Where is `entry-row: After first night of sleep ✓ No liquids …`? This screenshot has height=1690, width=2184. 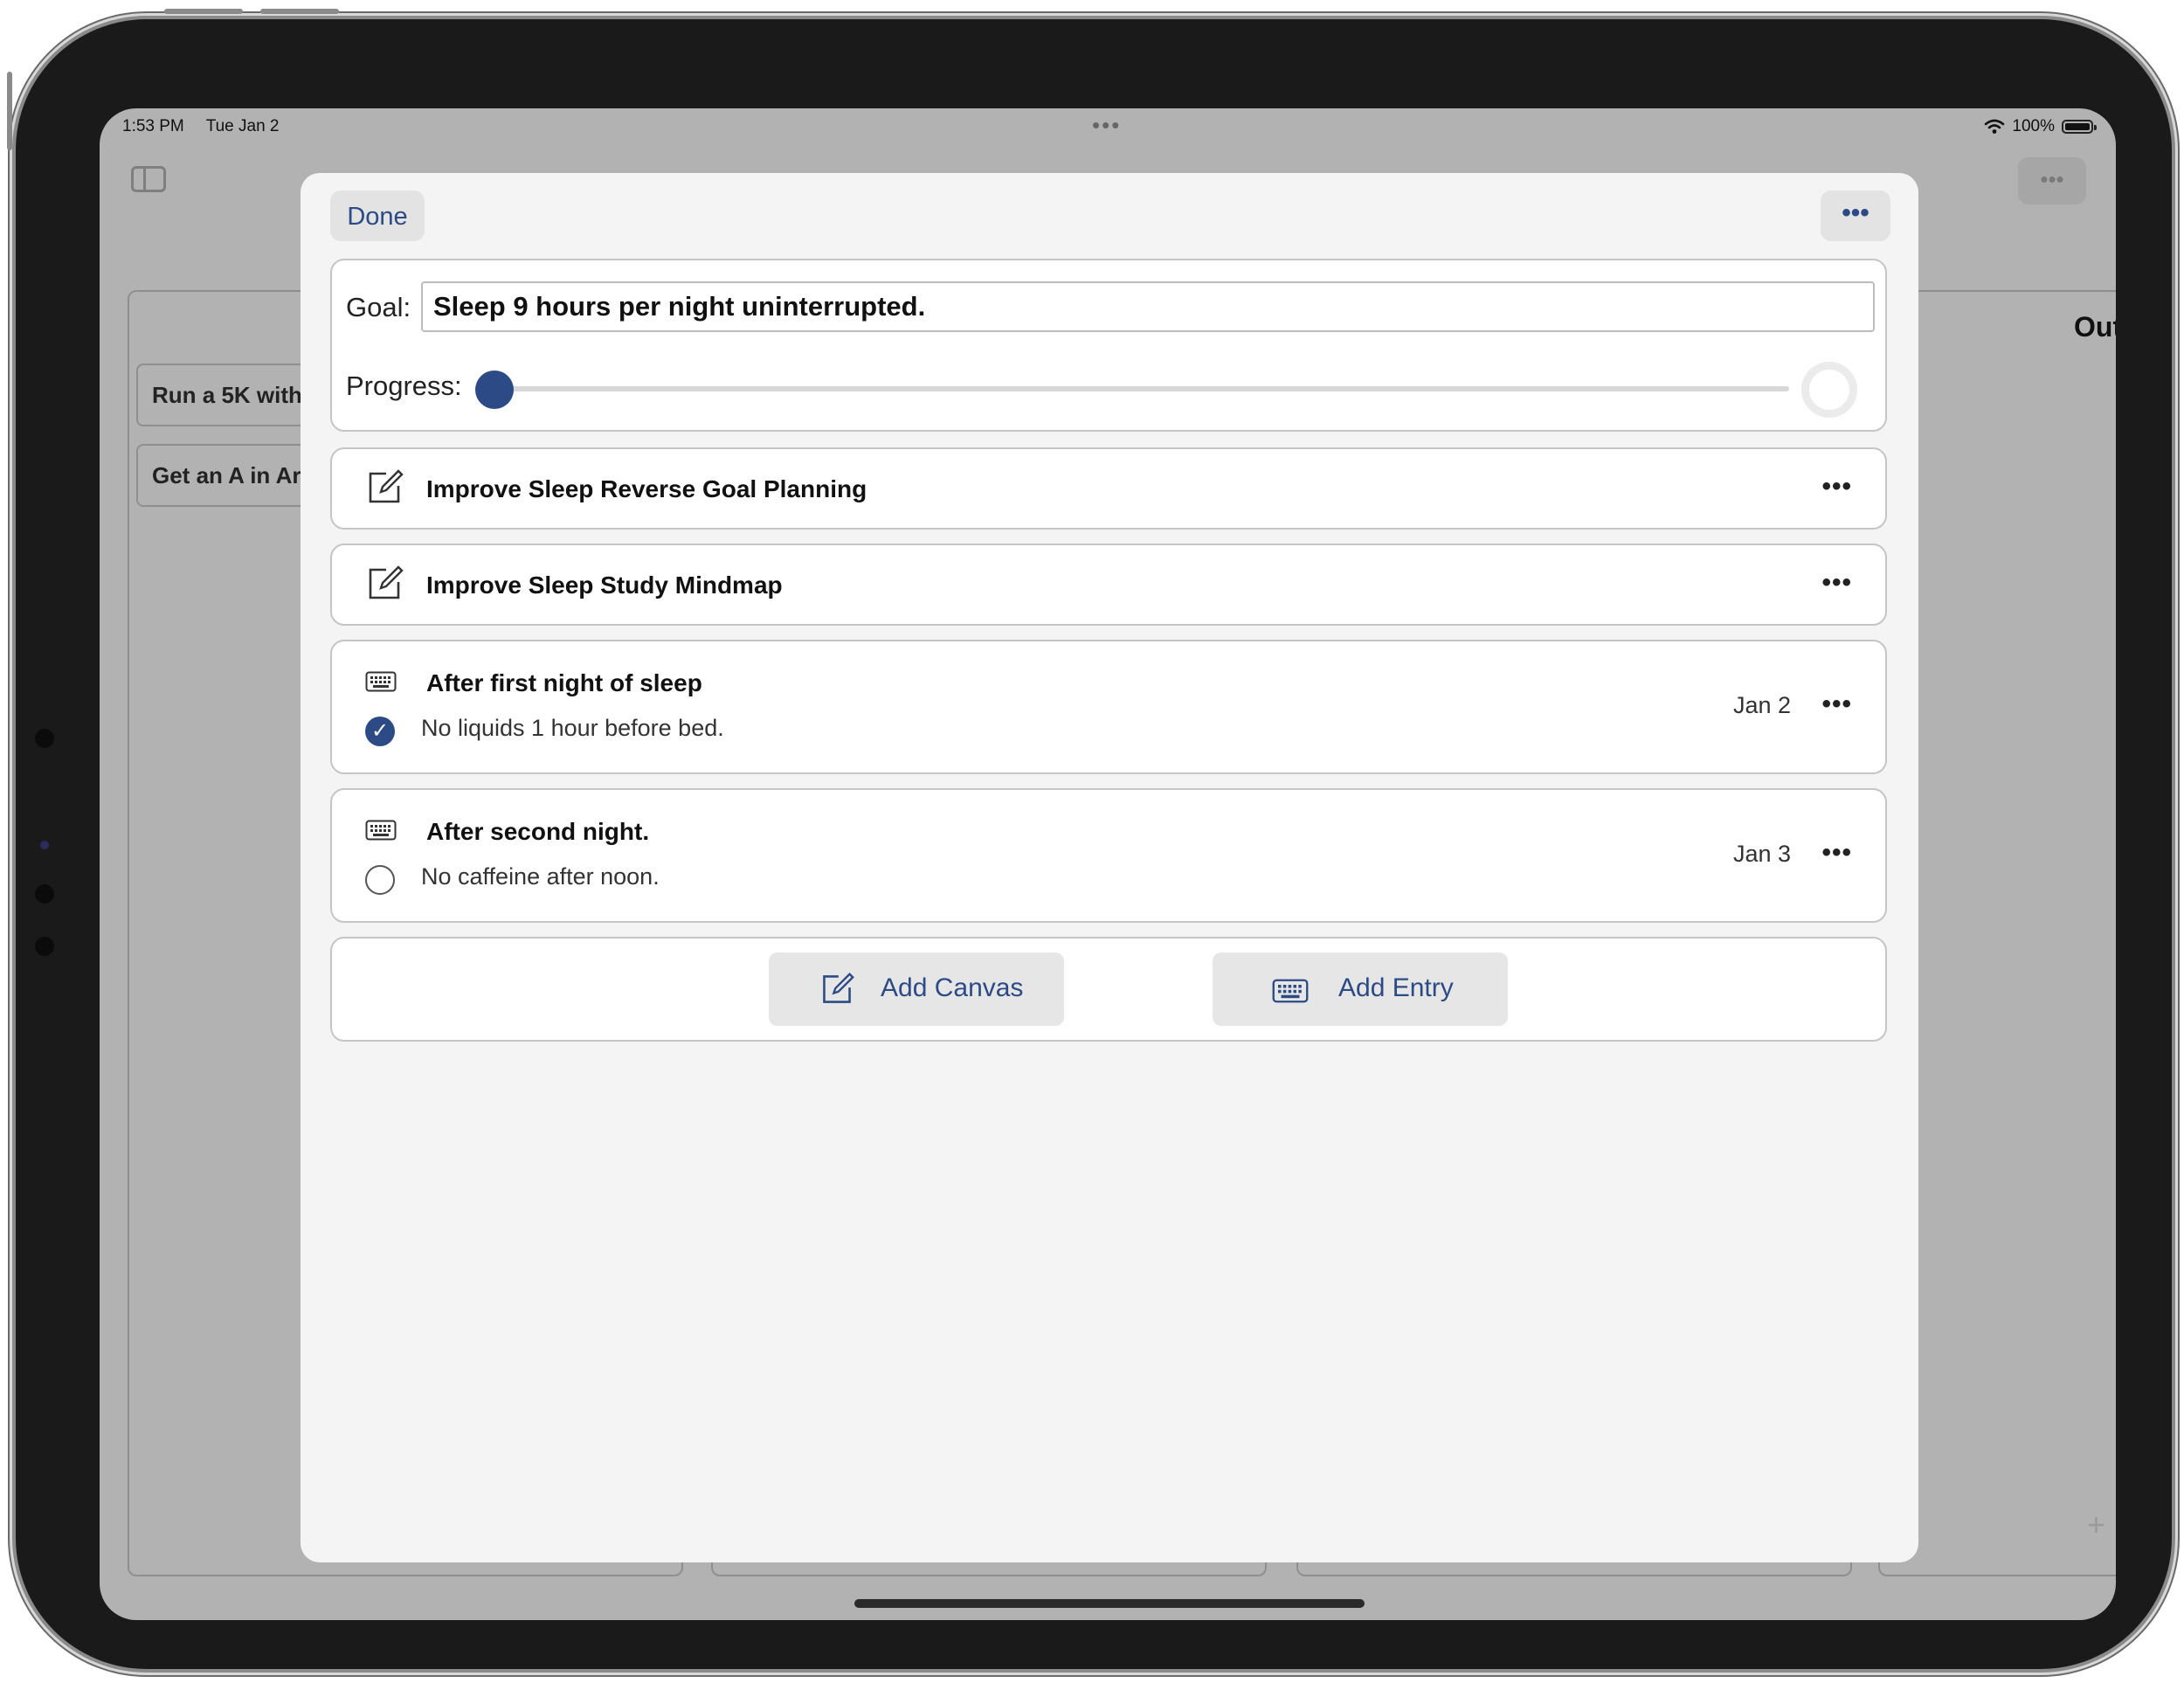 entry-row: After first night of sleep ✓ No liquids … is located at coordinates (1108, 707).